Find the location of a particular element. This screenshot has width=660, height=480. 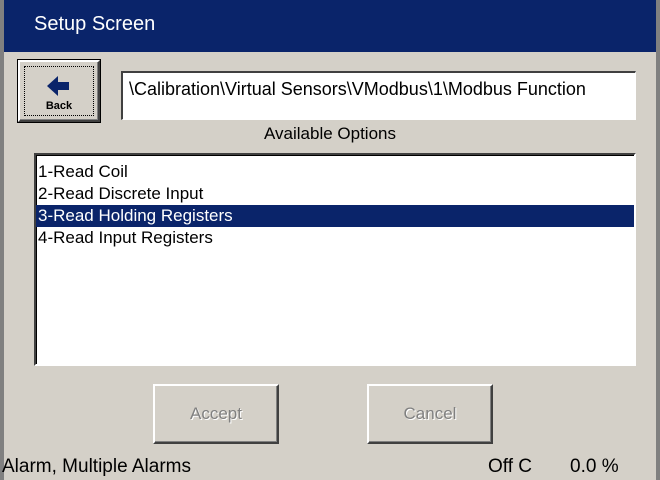

title-bar: Setup Screen is located at coordinates (330, 26).